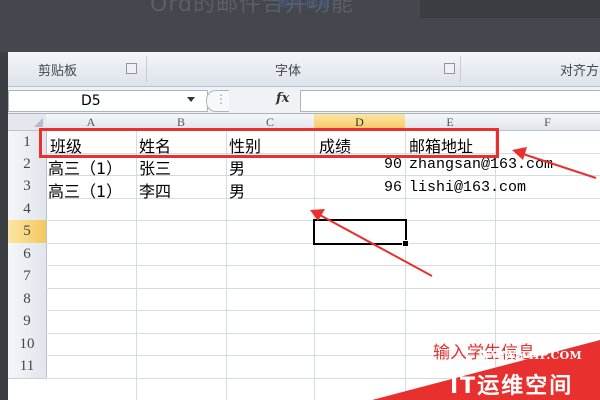  Describe the element at coordinates (554, 163) in the screenshot. I see `annotation-arrow-to-header` at that location.